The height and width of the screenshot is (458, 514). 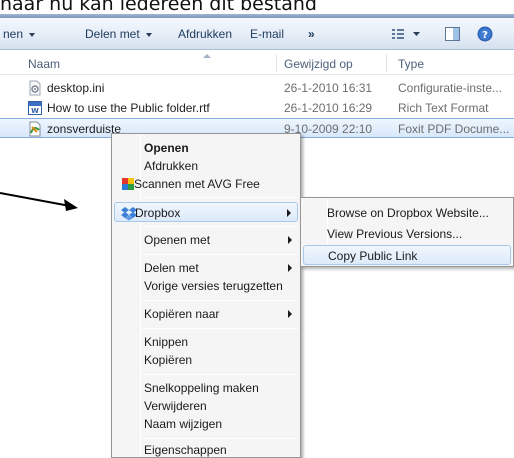 I want to click on help-button: ?, so click(x=485, y=35).